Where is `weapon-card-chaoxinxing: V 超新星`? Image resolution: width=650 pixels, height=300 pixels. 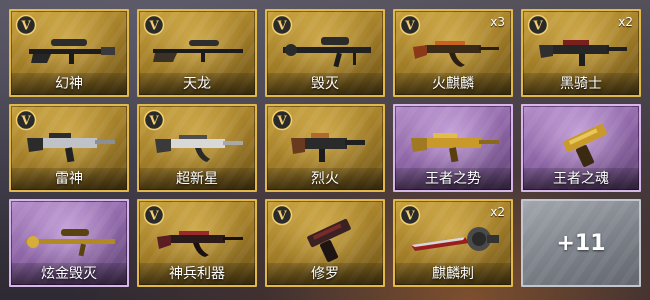 weapon-card-chaoxinxing: V 超新星 is located at coordinates (197, 148).